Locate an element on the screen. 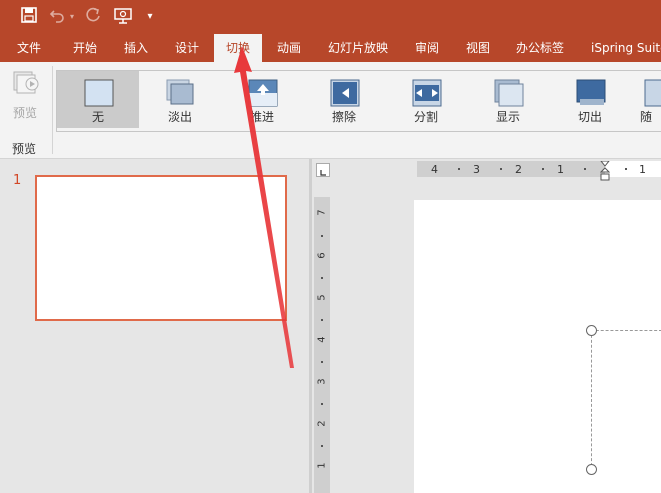  transition-cut-label: 切出 is located at coordinates (589, 117).